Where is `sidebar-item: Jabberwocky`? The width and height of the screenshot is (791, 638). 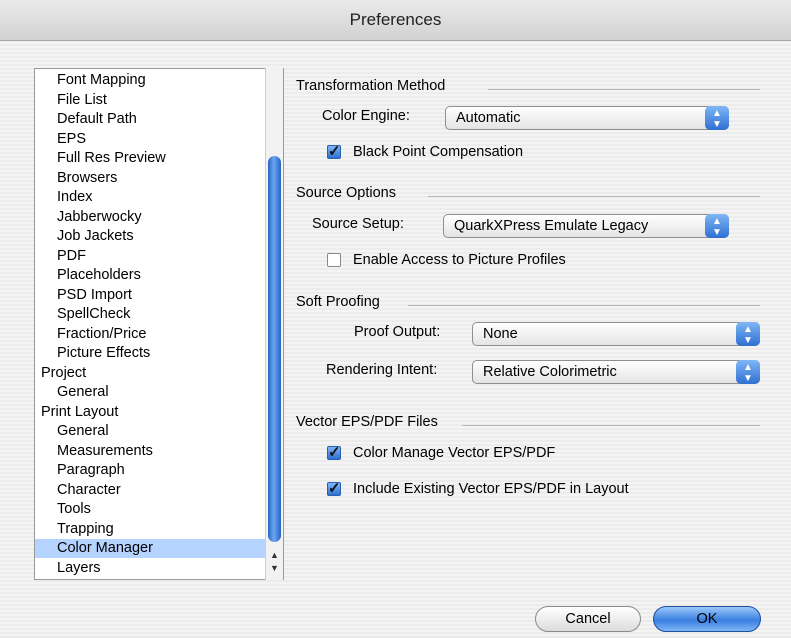
sidebar-item: Jabberwocky is located at coordinates (151, 217).